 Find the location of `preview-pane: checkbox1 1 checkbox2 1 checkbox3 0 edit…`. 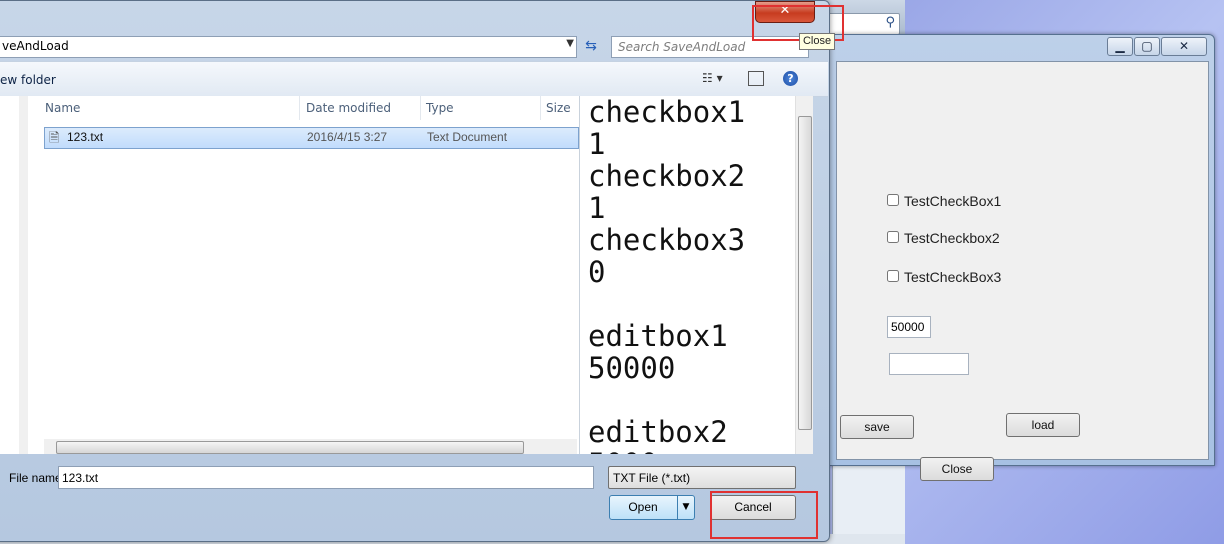

preview-pane: checkbox1 1 checkbox2 1 checkbox3 0 edit… is located at coordinates (687, 275).